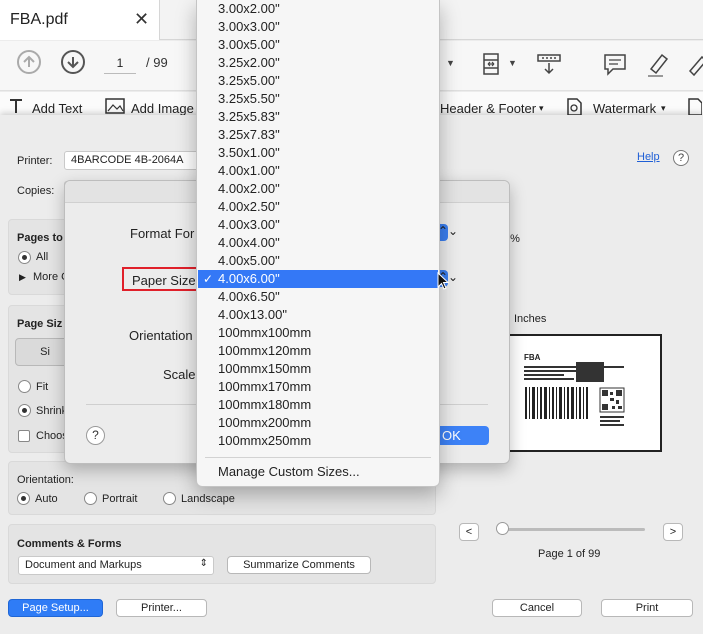 This screenshot has height=634, width=703. Describe the element at coordinates (318, 225) in the screenshot. I see `paper-size-option: 4.00x3.00"` at that location.